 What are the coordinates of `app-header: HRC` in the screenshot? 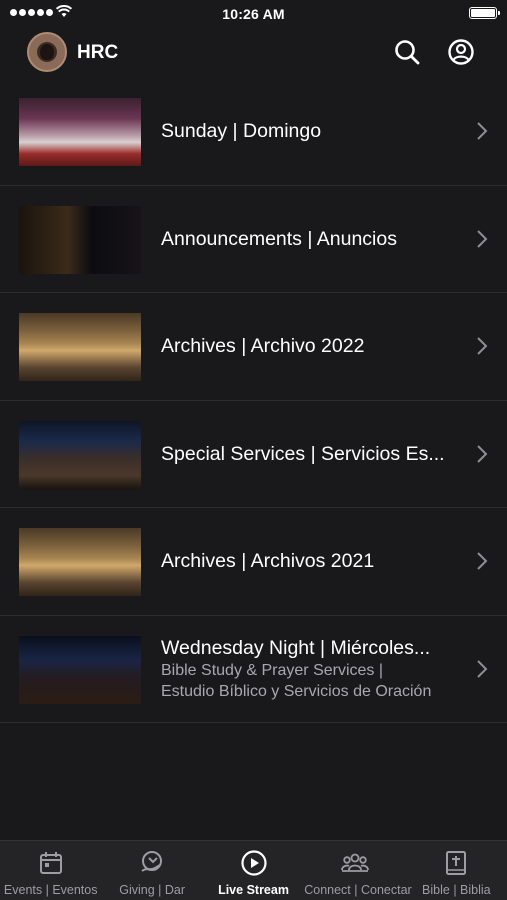 It's located at (253, 54).